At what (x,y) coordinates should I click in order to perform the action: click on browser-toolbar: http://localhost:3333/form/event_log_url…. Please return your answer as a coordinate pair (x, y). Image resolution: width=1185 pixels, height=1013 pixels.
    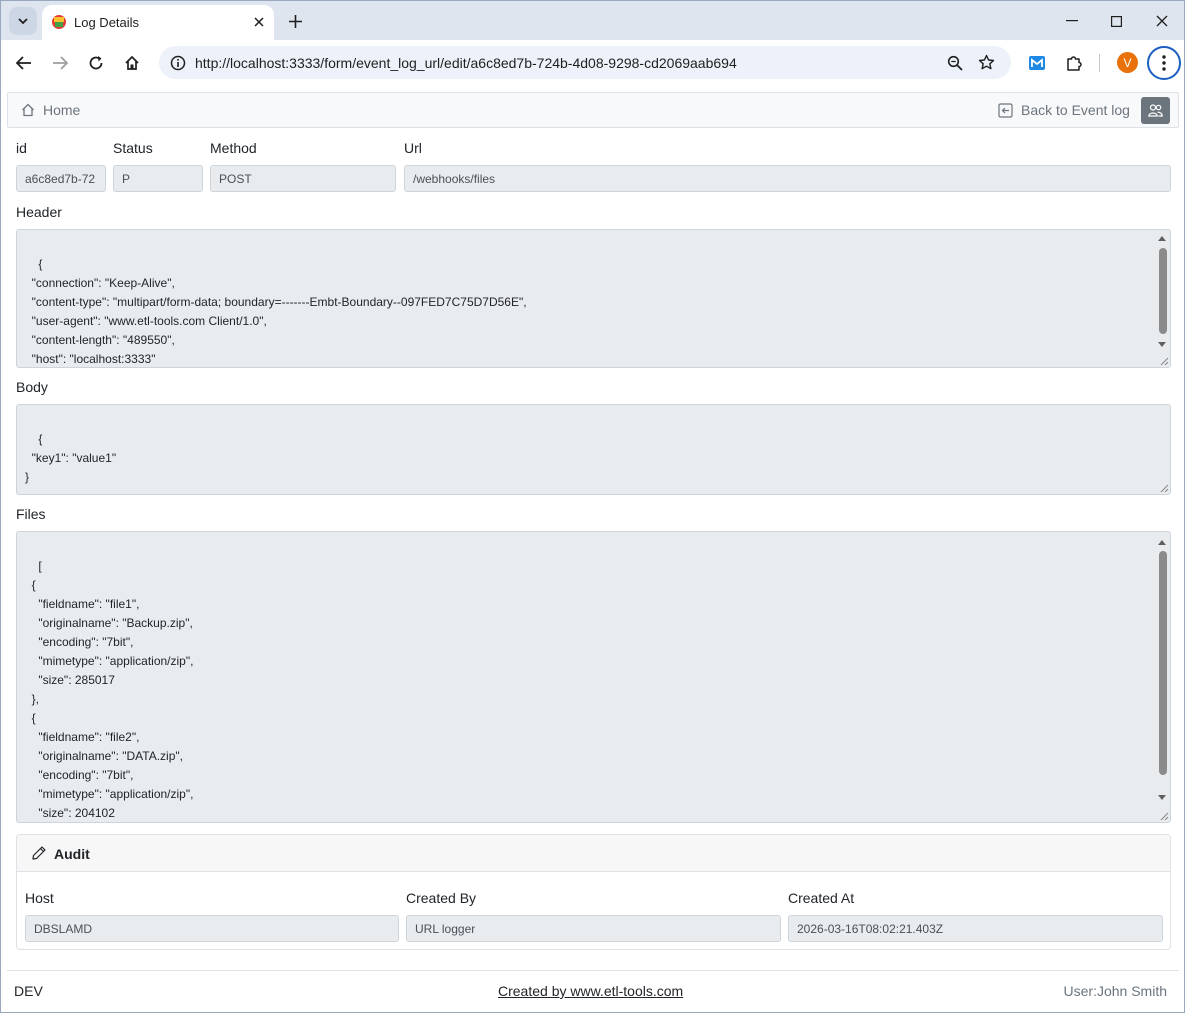
    Looking at the image, I should click on (592, 63).